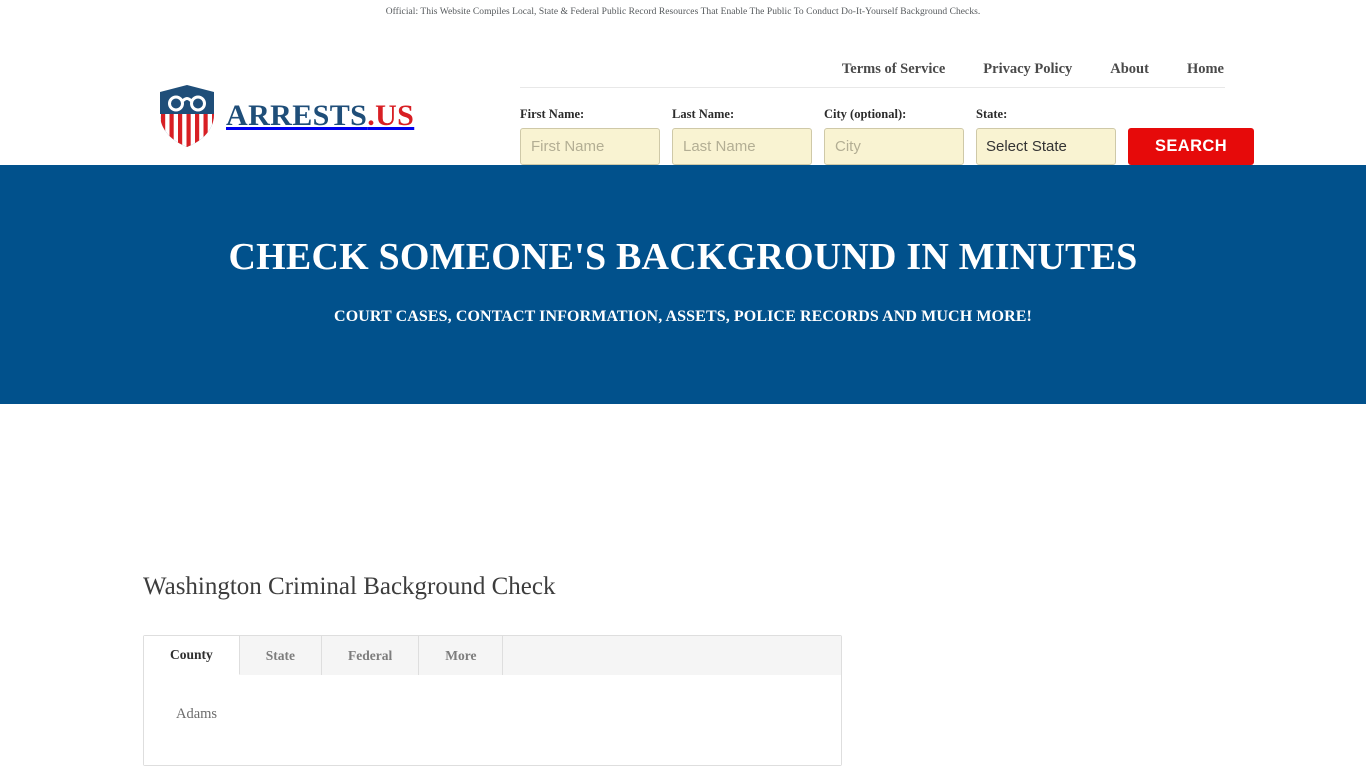  What do you see at coordinates (1191, 146) in the screenshot?
I see `search-button: SEARCH` at bounding box center [1191, 146].